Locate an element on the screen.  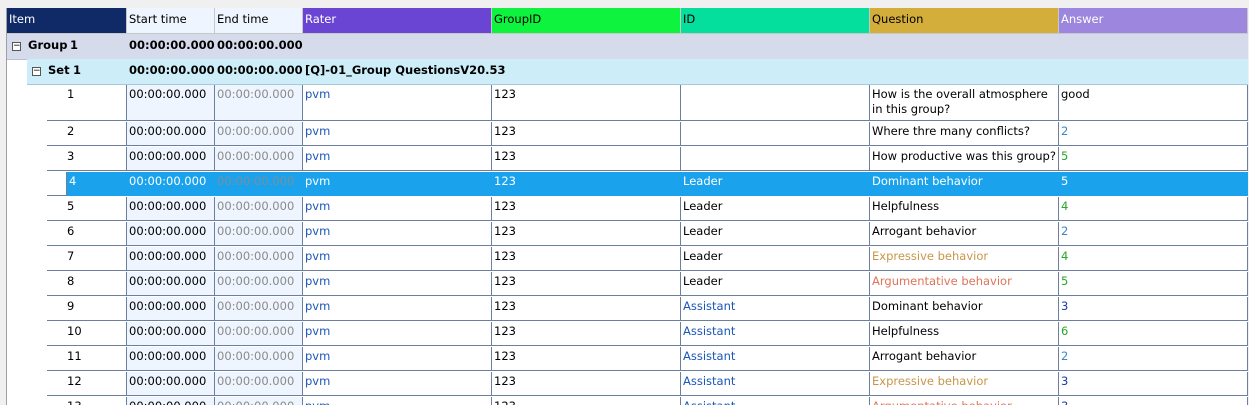
cell-item: 12 is located at coordinates (87, 384).